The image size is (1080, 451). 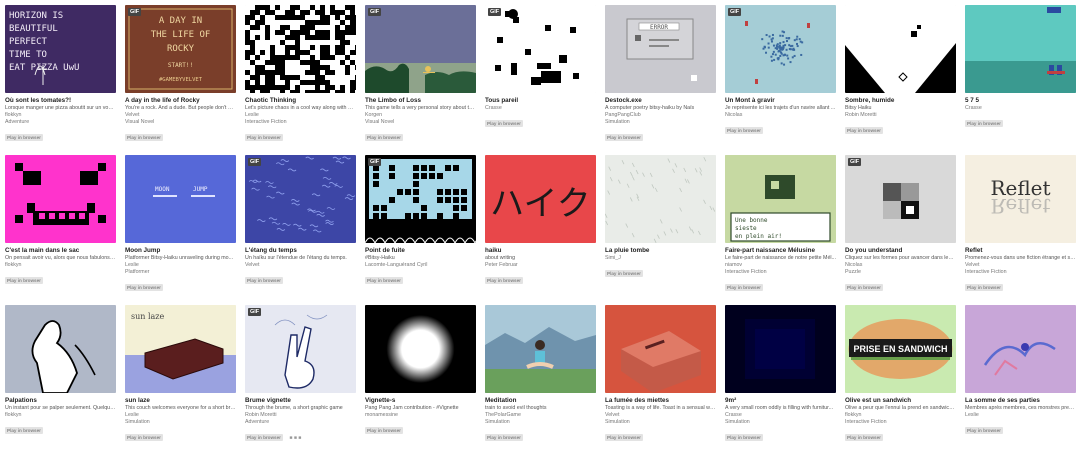 What do you see at coordinates (780, 401) in the screenshot?
I see `game-title: 9m²` at bounding box center [780, 401].